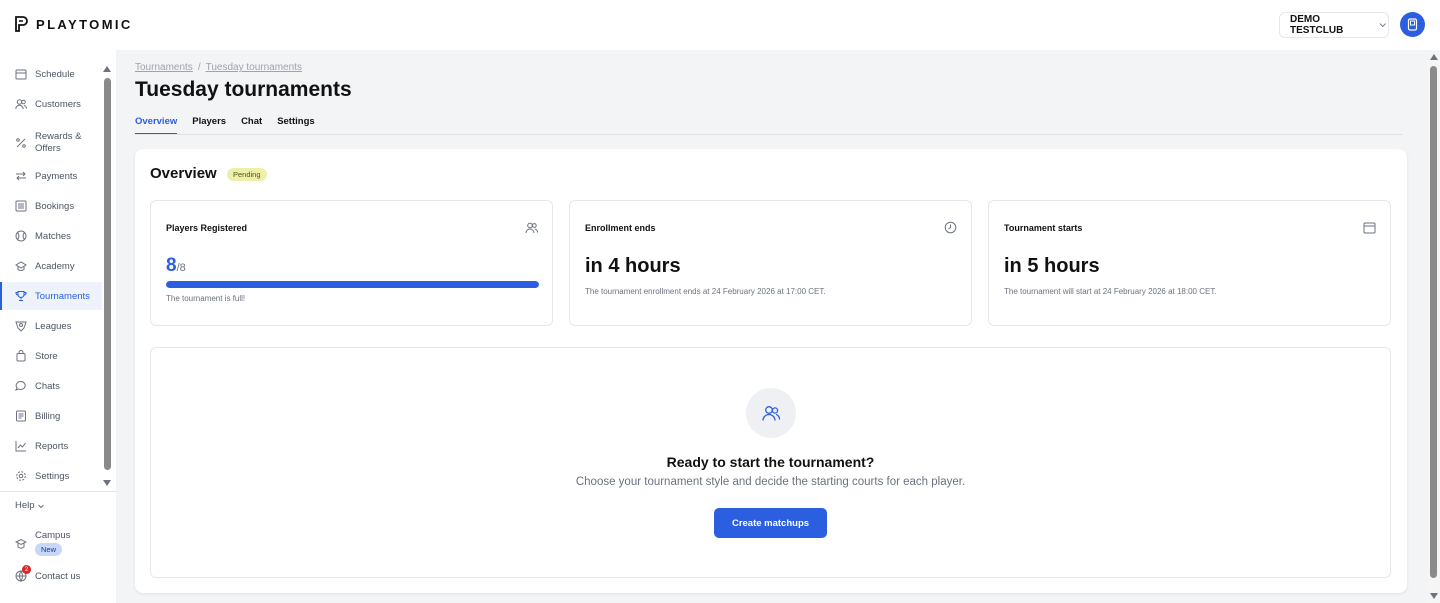  I want to click on user-avatar-button, so click(1412, 24).